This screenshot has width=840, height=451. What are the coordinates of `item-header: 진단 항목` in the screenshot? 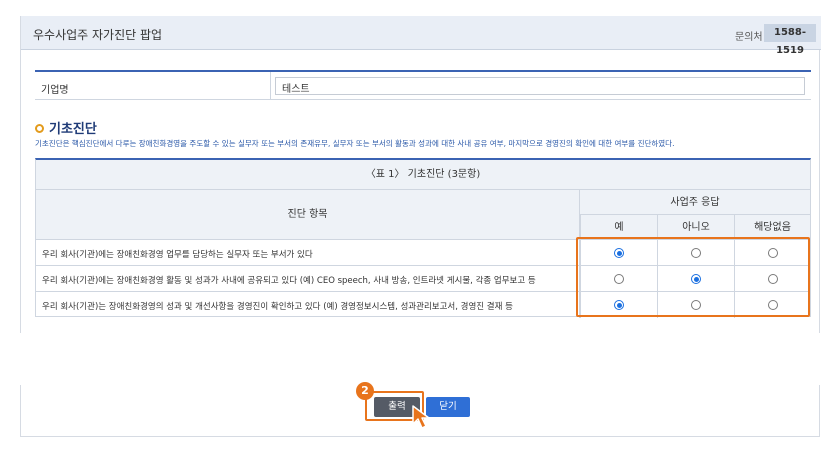 It's located at (308, 215).